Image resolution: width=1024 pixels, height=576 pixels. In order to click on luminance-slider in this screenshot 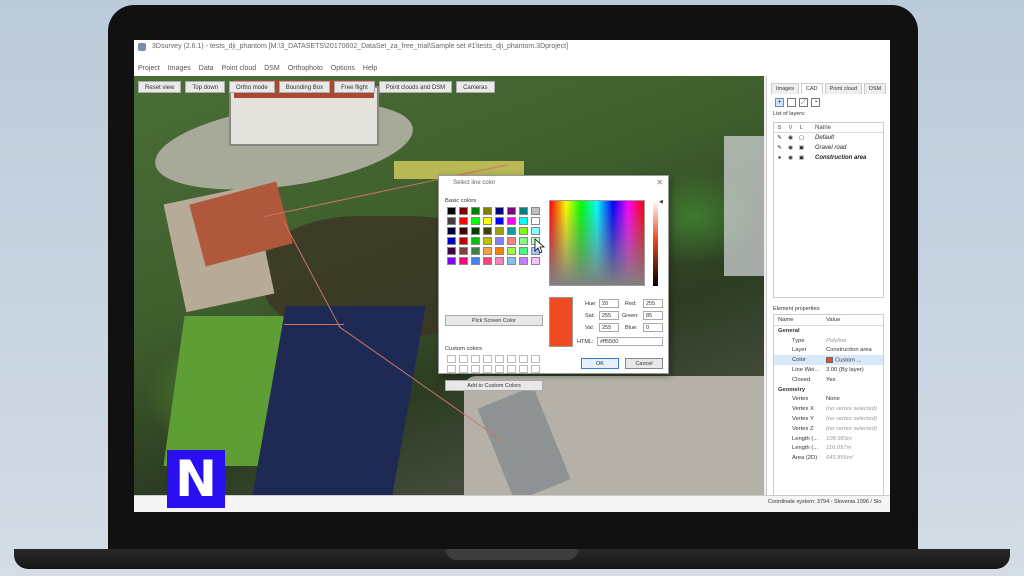, I will do `click(655, 243)`.